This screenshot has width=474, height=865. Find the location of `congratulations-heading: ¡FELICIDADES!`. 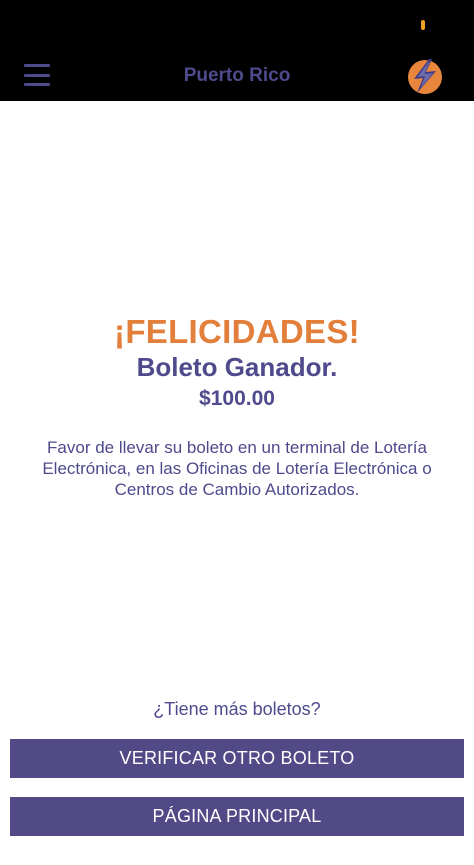

congratulations-heading: ¡FELICIDADES! is located at coordinates (237, 331).